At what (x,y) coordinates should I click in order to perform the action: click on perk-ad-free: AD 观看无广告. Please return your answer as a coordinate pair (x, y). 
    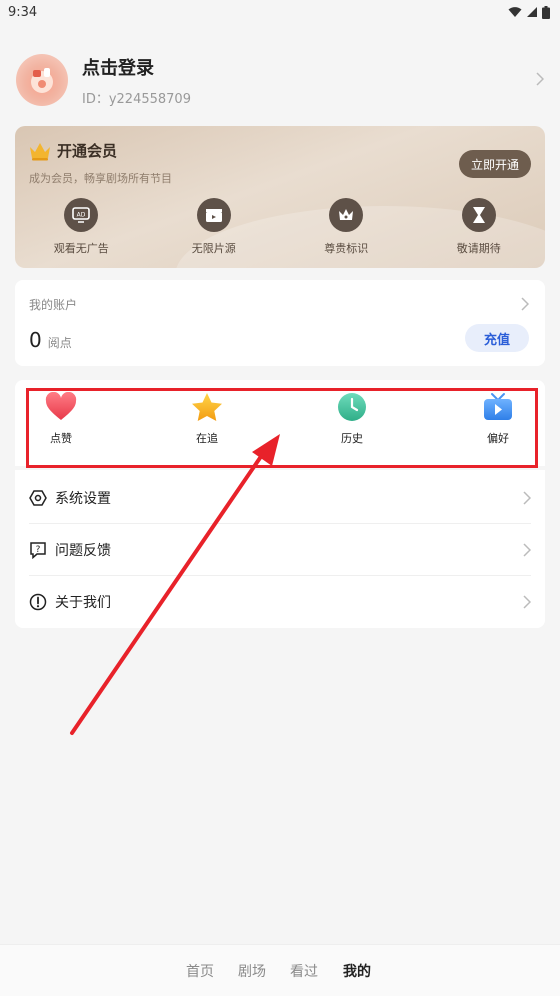
    Looking at the image, I should click on (81, 227).